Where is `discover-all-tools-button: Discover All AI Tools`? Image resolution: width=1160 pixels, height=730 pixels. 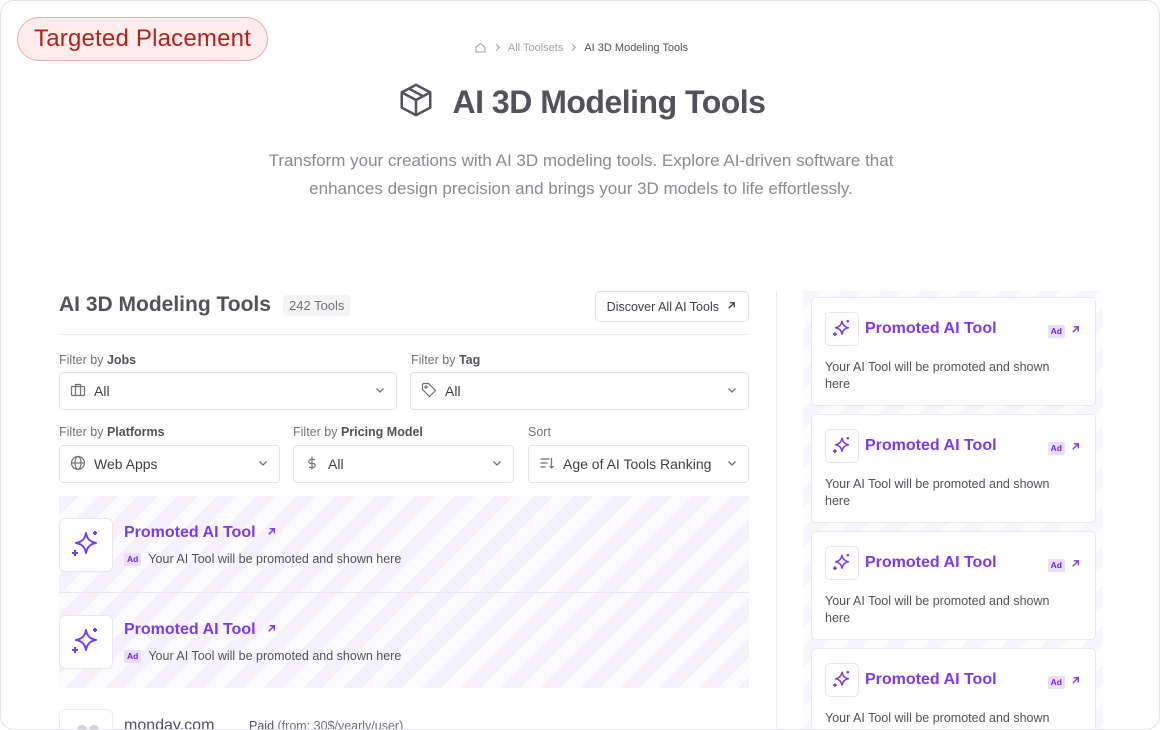
discover-all-tools-button: Discover All AI Tools is located at coordinates (671, 306).